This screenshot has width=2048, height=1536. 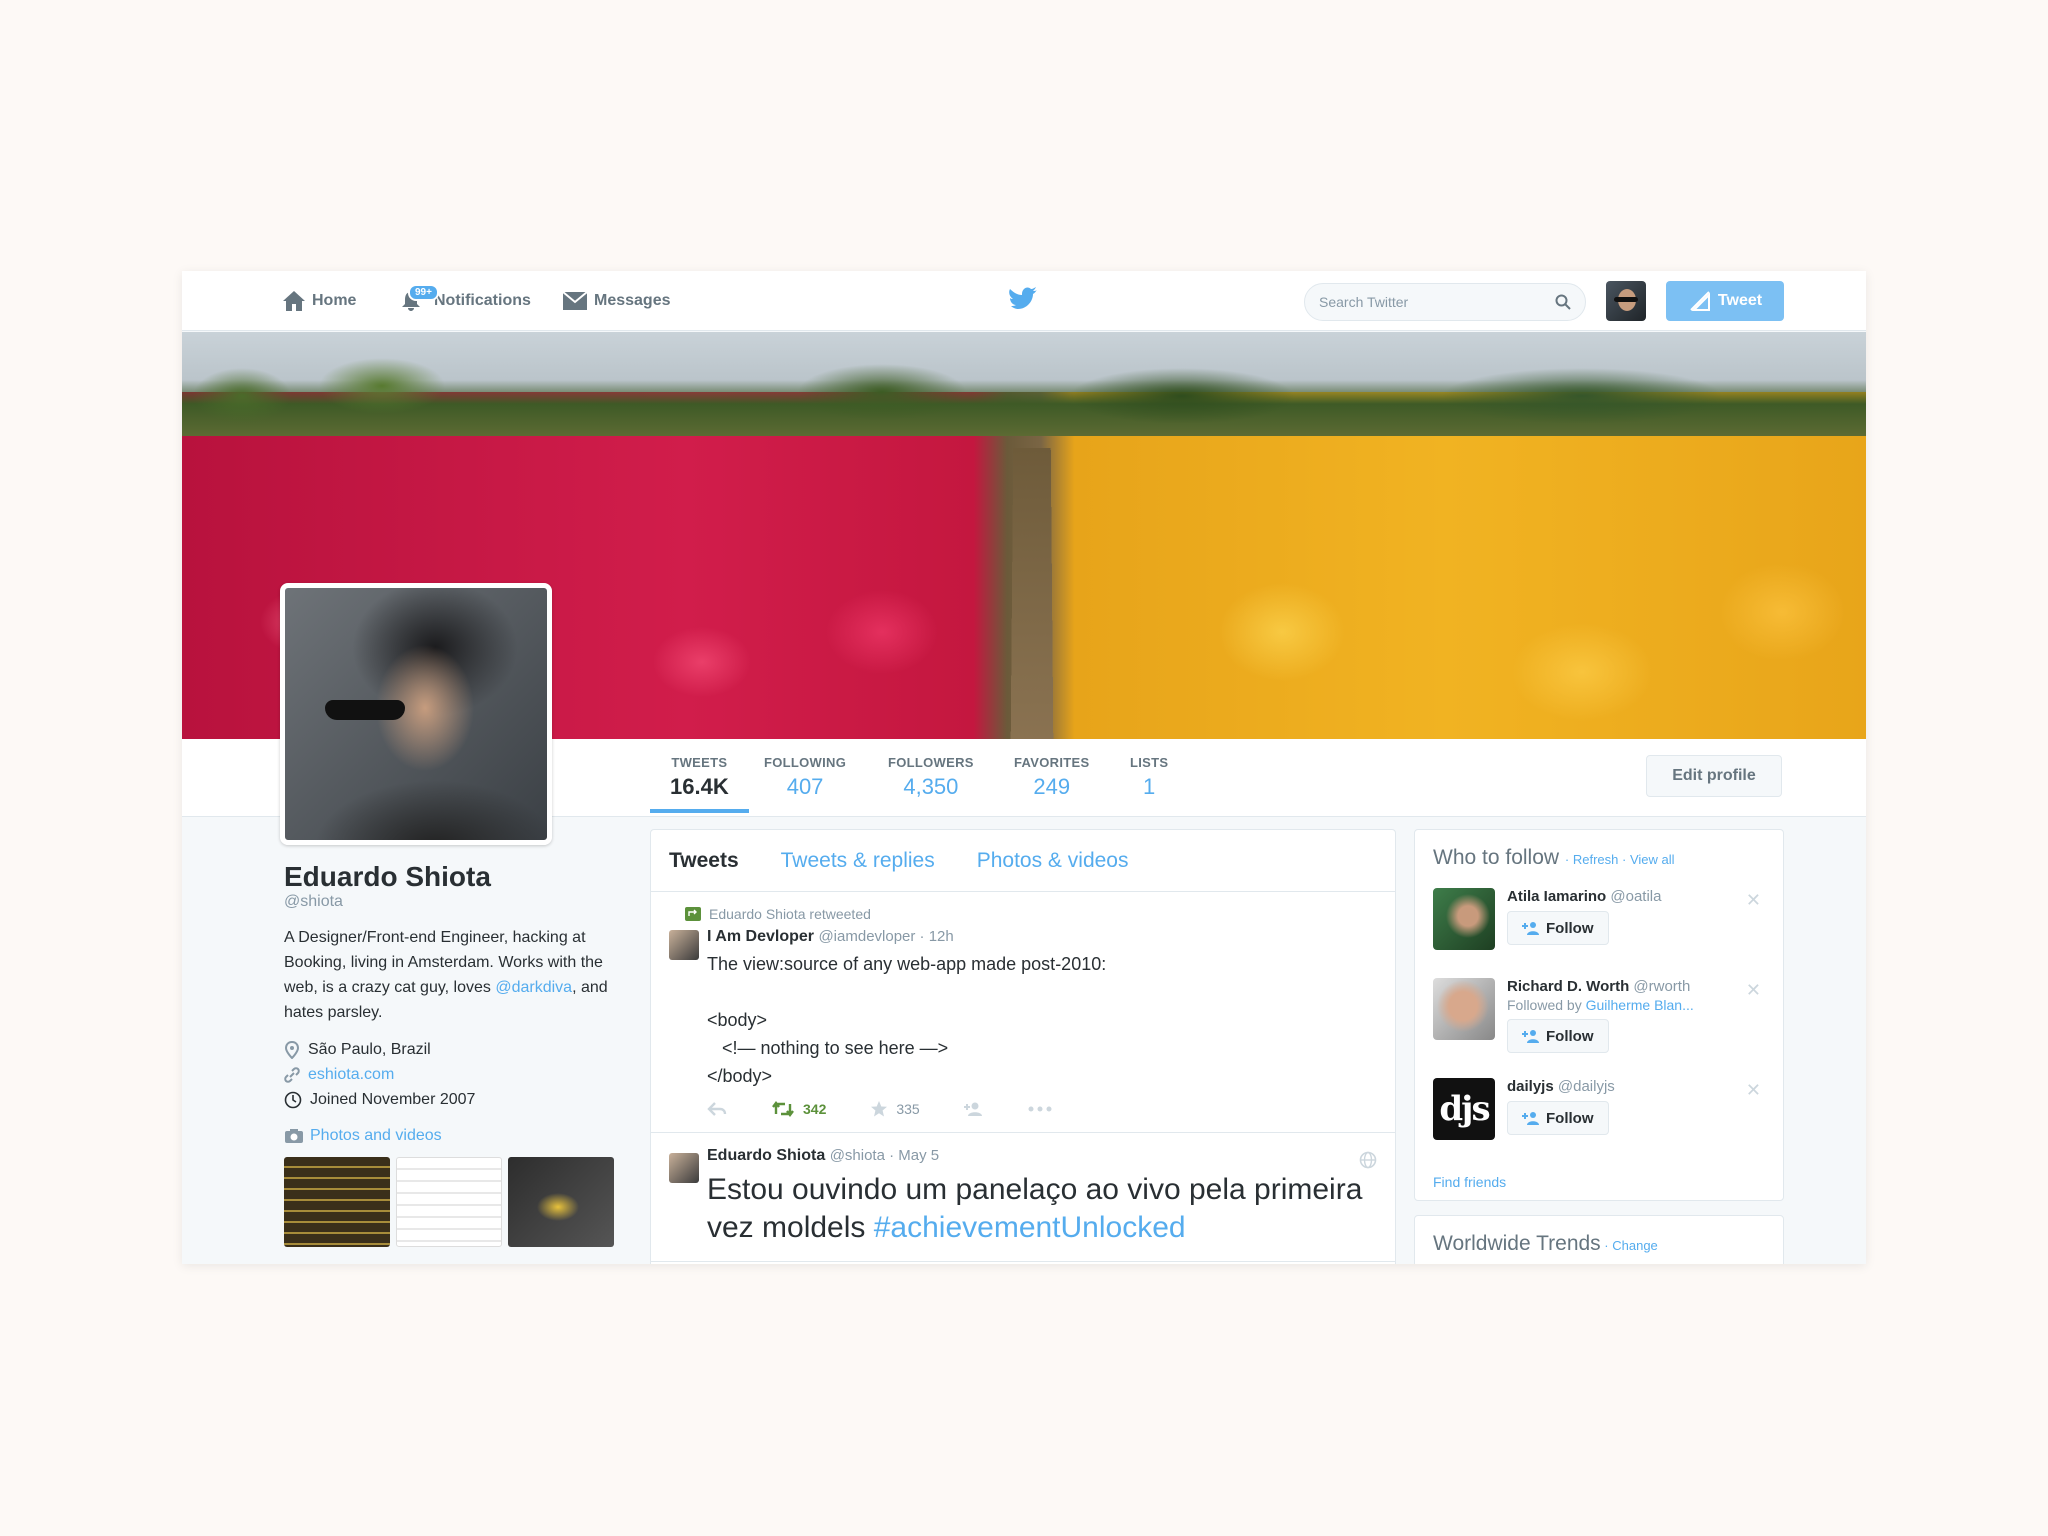 I want to click on nav-messages: Messages, so click(x=616, y=301).